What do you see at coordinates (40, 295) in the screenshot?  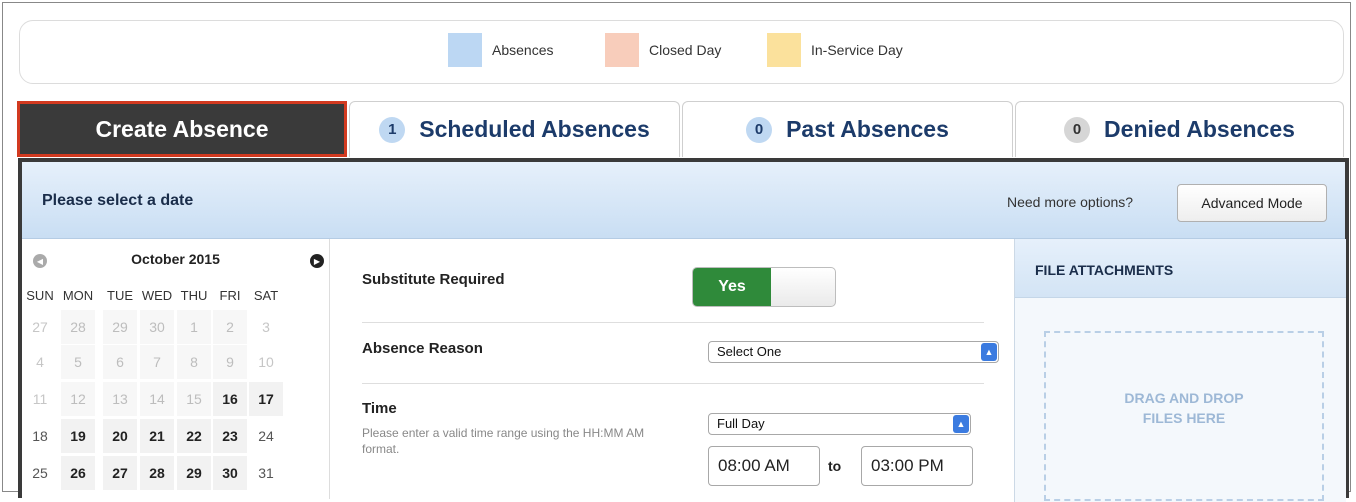 I see `day-of-week-label: SUN` at bounding box center [40, 295].